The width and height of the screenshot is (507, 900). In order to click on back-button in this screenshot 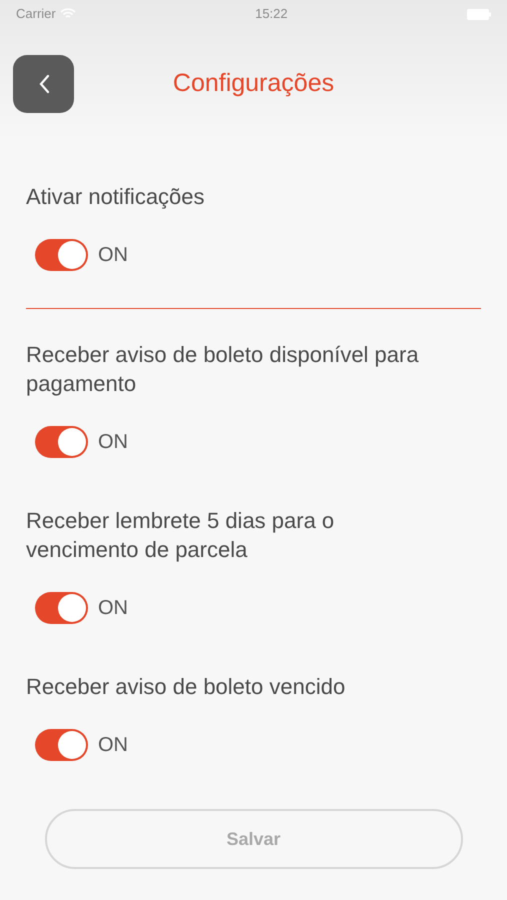, I will do `click(43, 84)`.